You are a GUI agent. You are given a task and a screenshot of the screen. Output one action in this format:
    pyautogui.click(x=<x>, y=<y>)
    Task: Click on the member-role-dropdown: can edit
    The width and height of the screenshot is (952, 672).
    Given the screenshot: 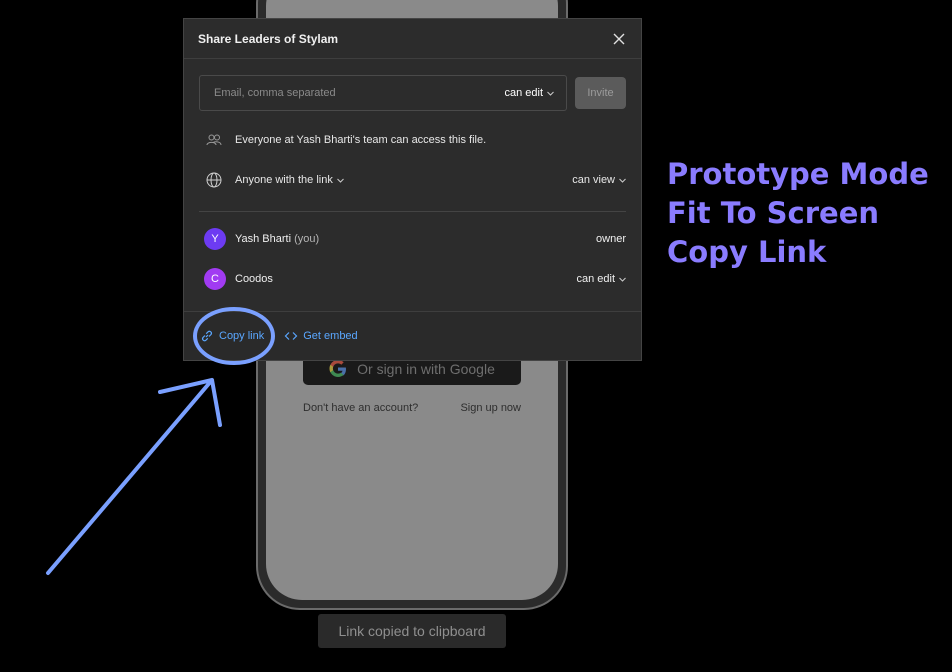 What is the action you would take?
    pyautogui.click(x=601, y=279)
    